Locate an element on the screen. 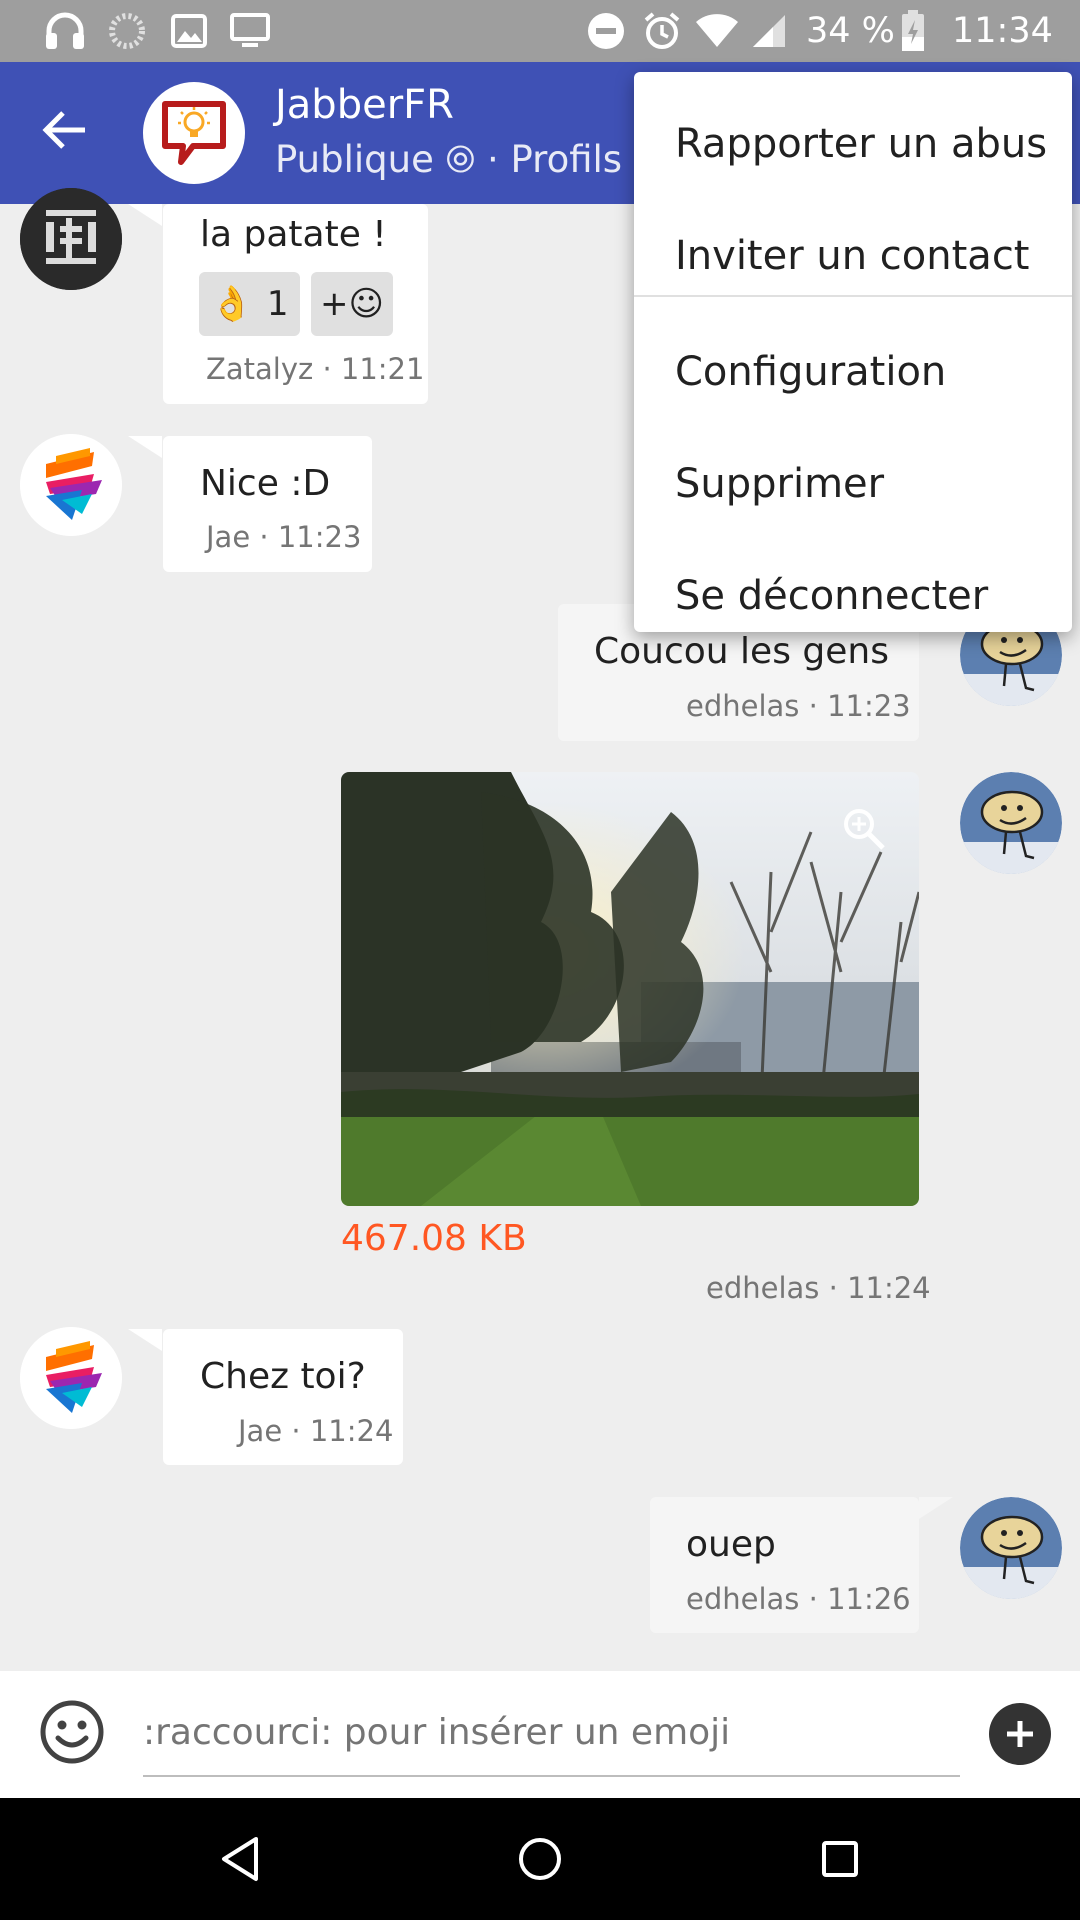 The image size is (1080, 1920). file-size: 467.08 KB is located at coordinates (434, 1238).